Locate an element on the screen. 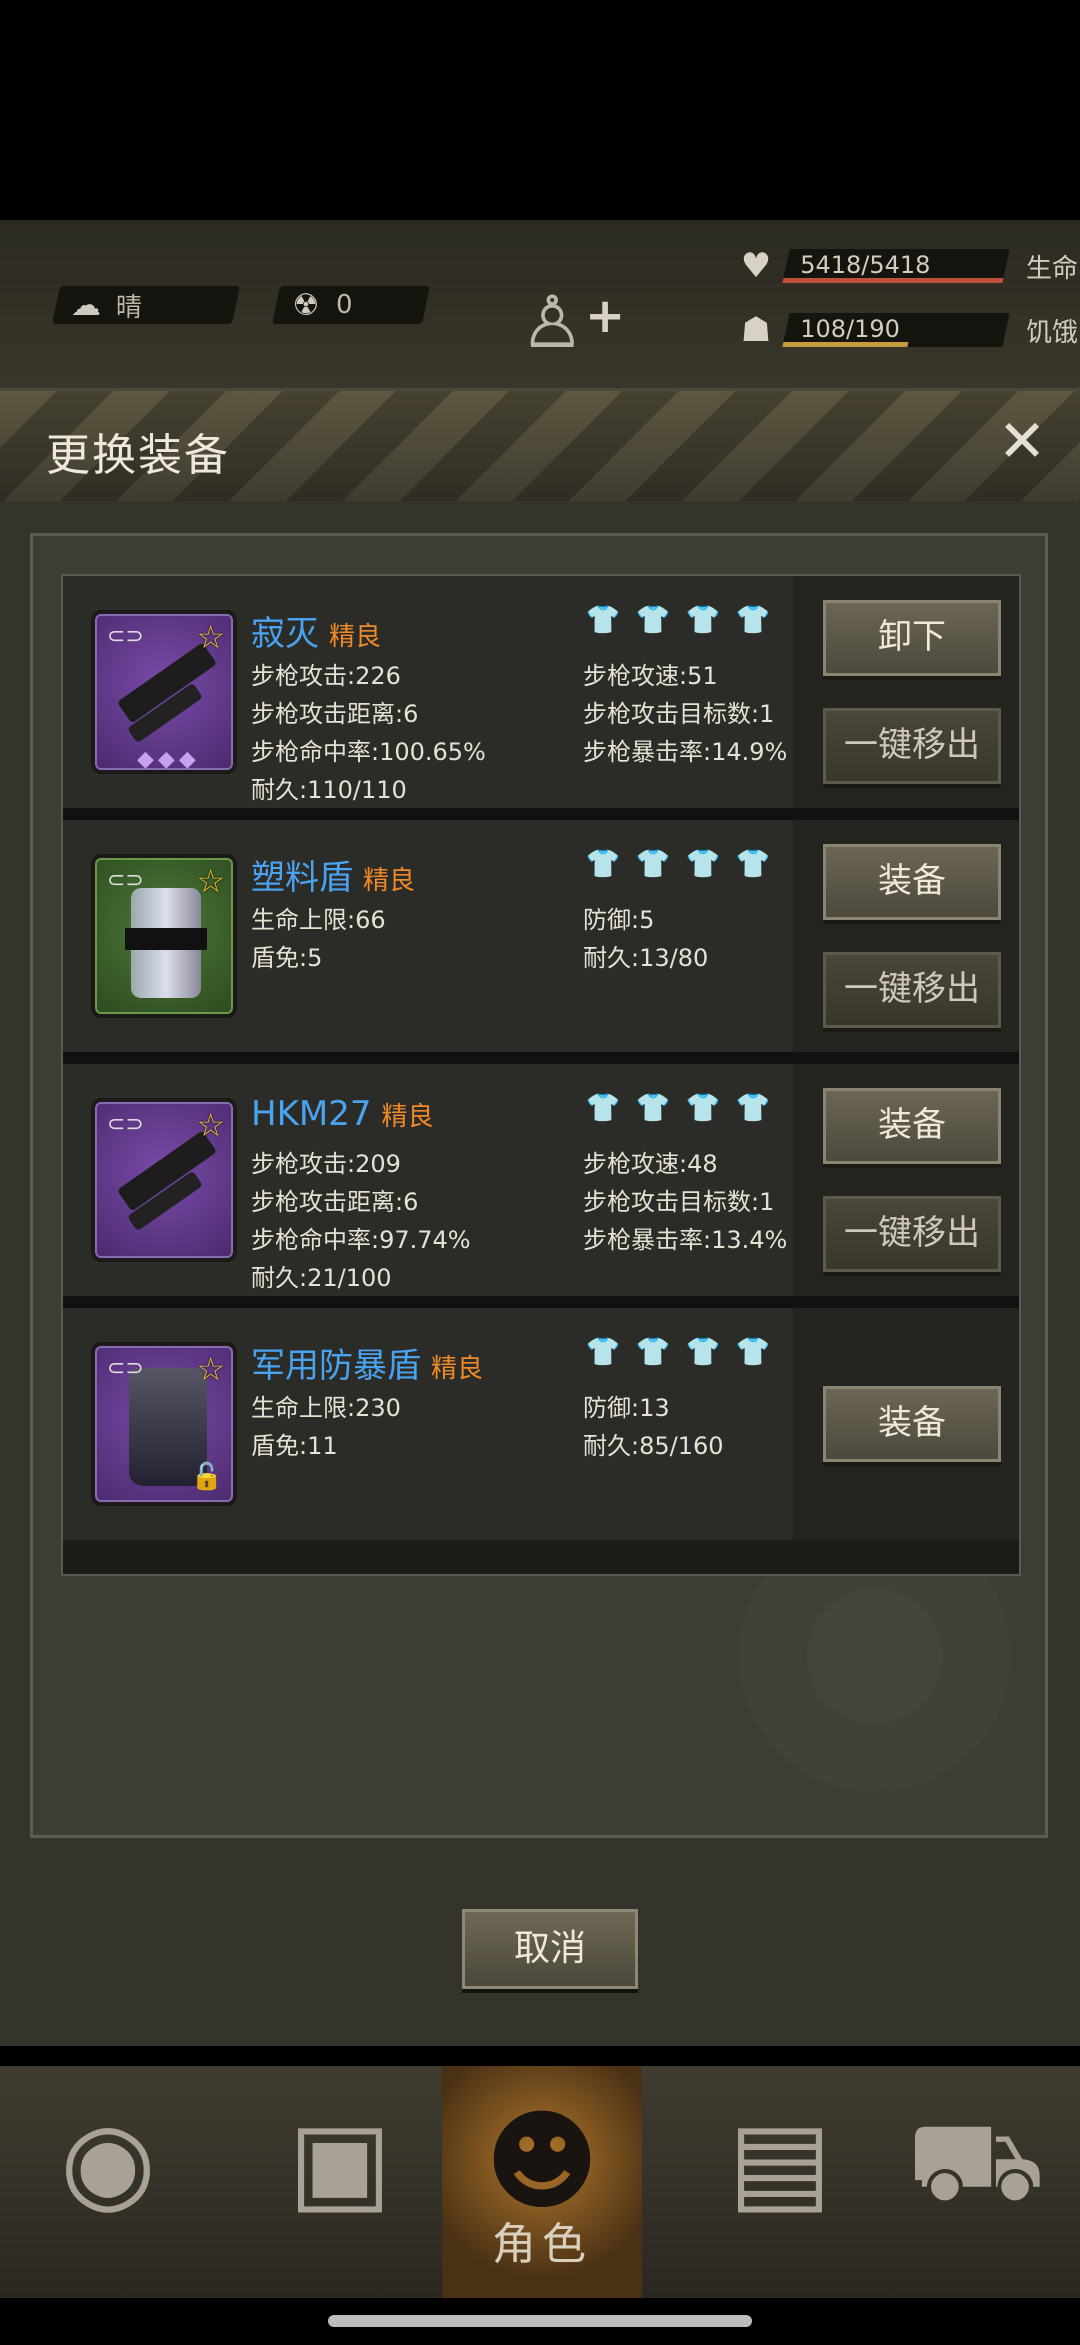 This screenshot has width=1080, height=2345. radiation-value: 0 is located at coordinates (344, 305).